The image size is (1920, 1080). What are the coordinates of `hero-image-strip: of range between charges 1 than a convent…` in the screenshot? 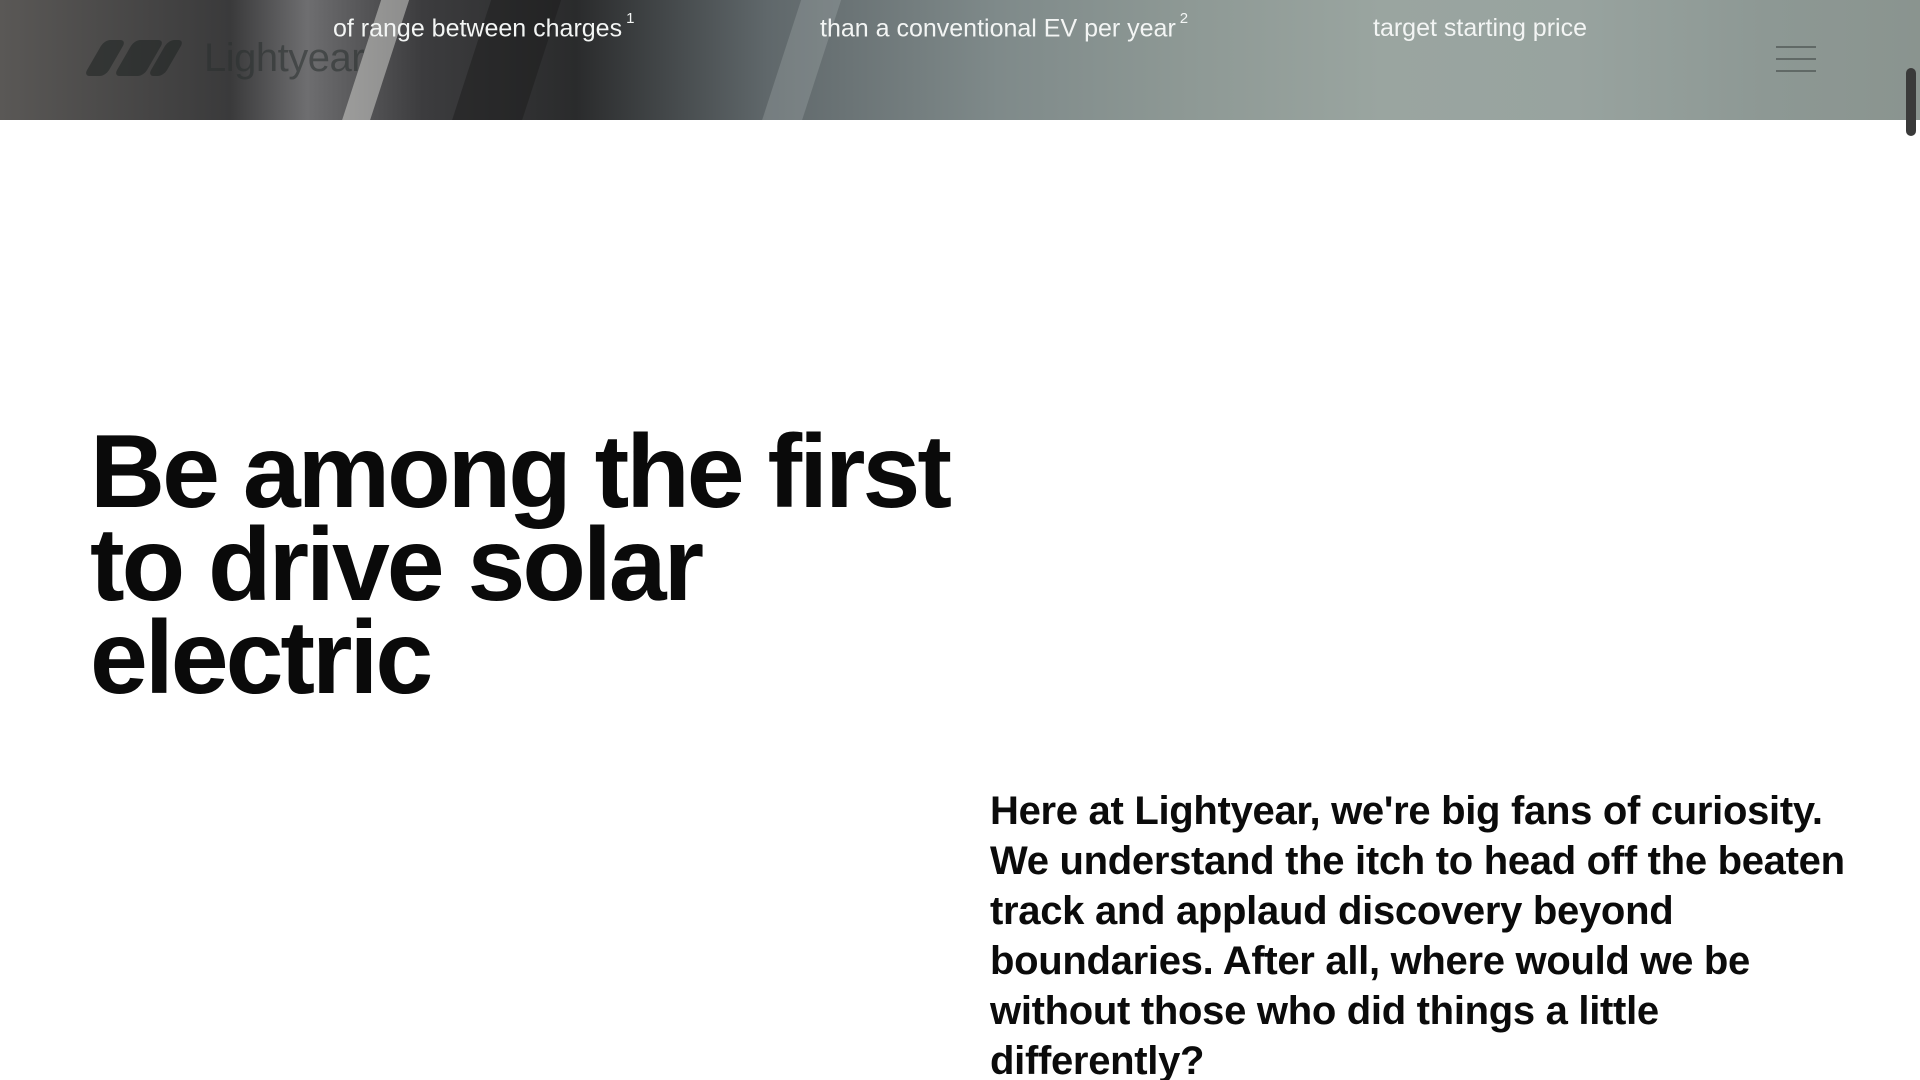 It's located at (960, 60).